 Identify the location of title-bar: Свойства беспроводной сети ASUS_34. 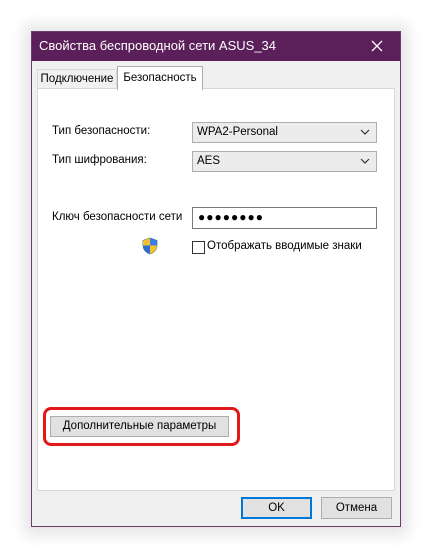
(216, 46).